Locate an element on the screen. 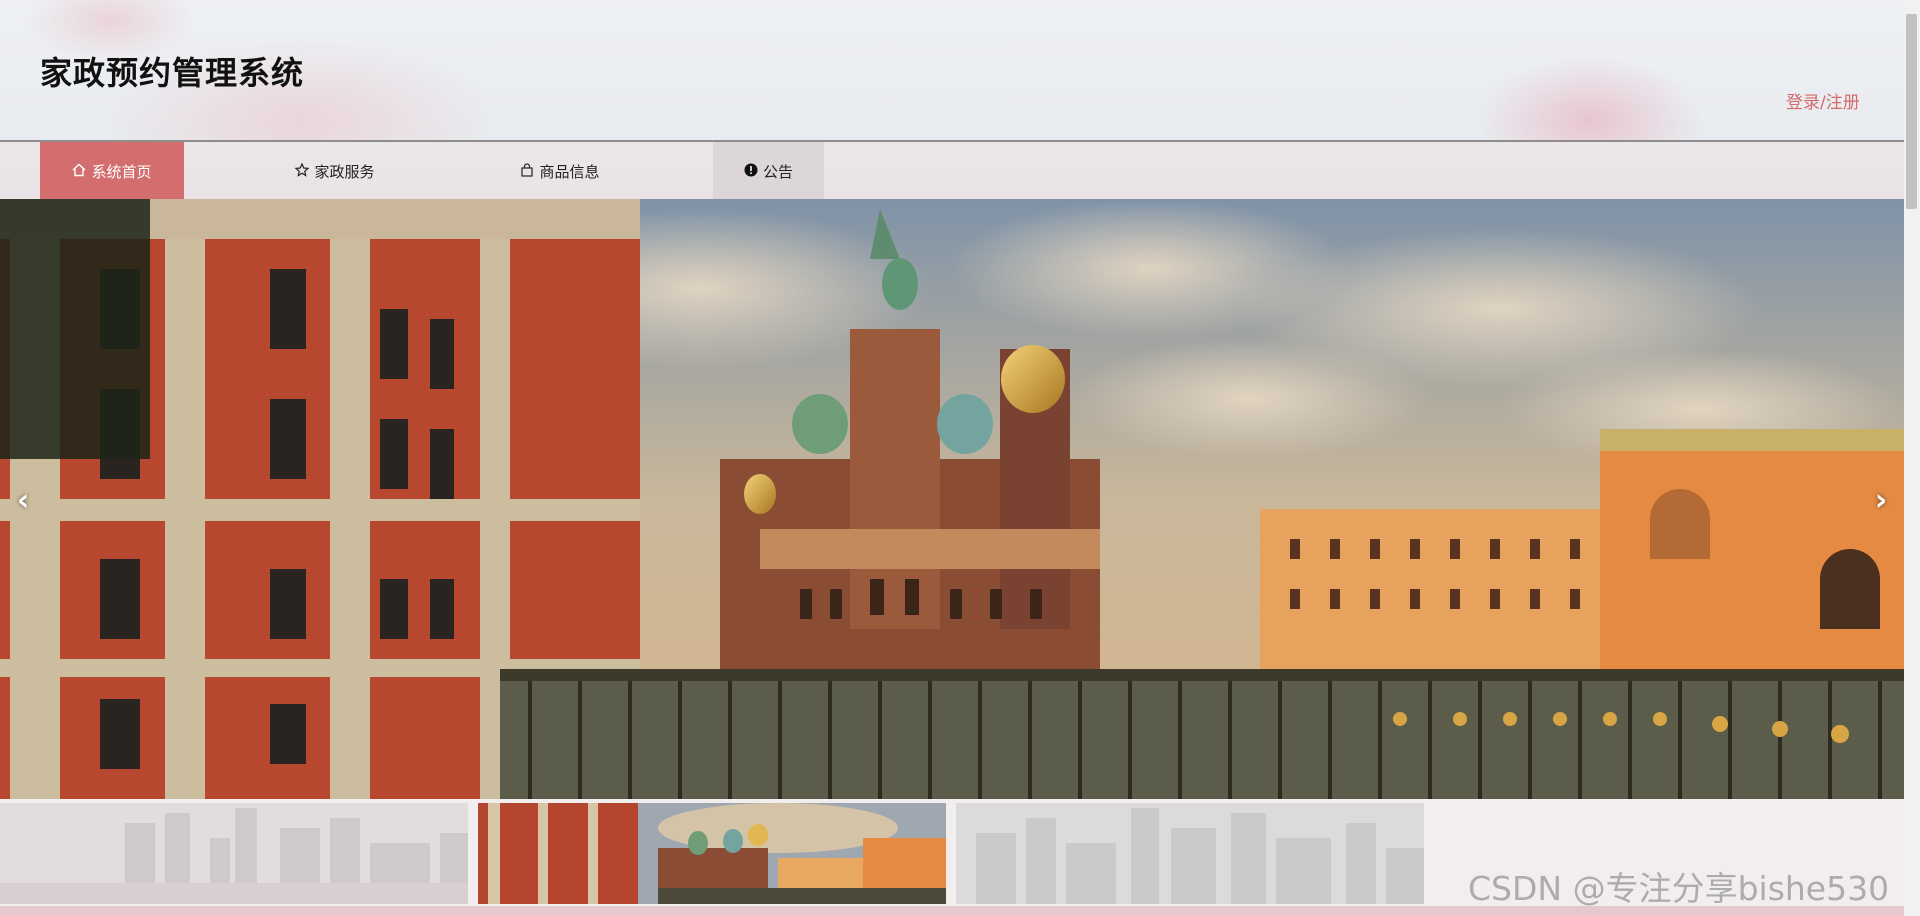  nav-item-label: 家政服务 is located at coordinates (344, 172).